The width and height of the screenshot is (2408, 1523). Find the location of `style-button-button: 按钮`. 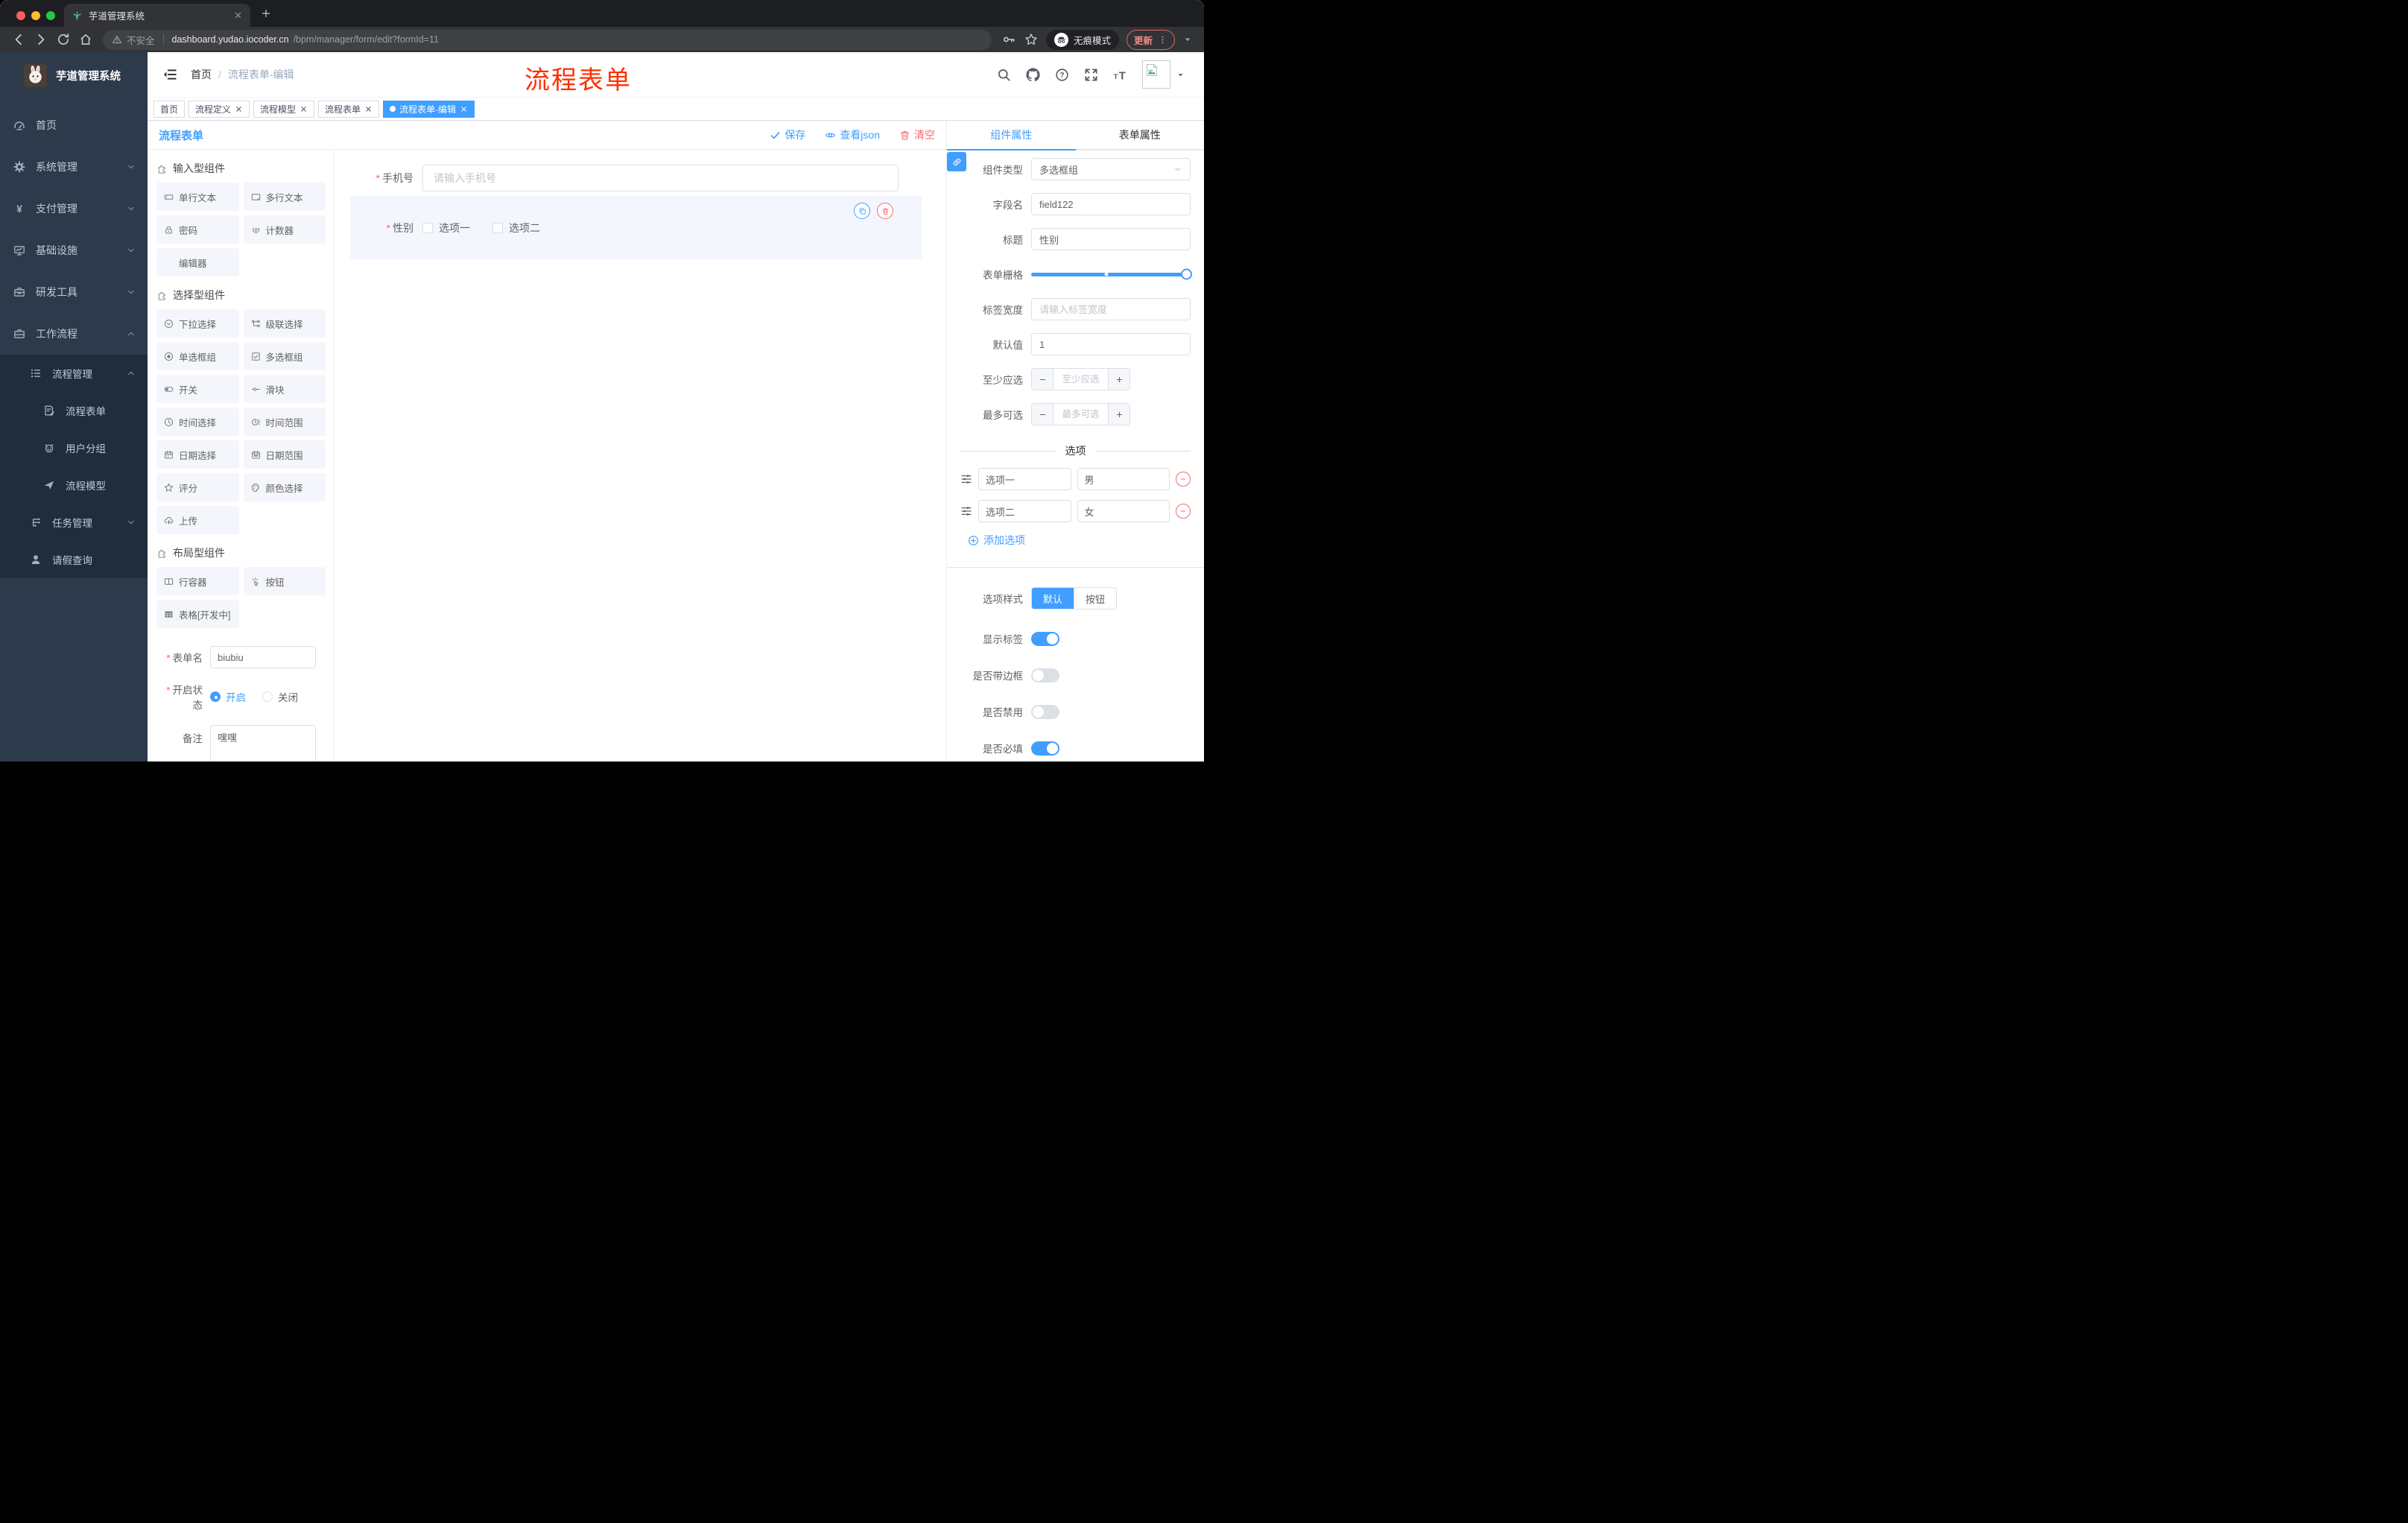

style-button-button: 按钮 is located at coordinates (1095, 598).